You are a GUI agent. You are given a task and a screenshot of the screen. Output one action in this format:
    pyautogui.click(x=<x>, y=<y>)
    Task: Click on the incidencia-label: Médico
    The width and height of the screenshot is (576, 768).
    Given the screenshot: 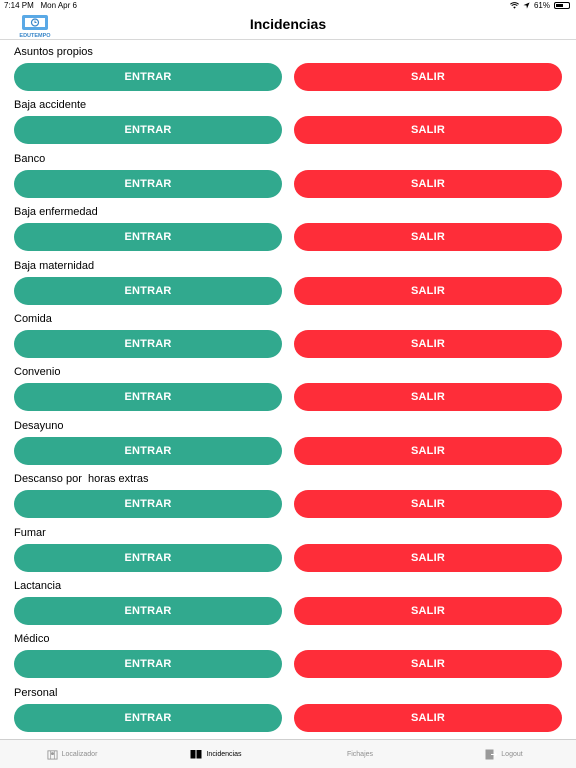 What is the action you would take?
    pyautogui.click(x=32, y=639)
    